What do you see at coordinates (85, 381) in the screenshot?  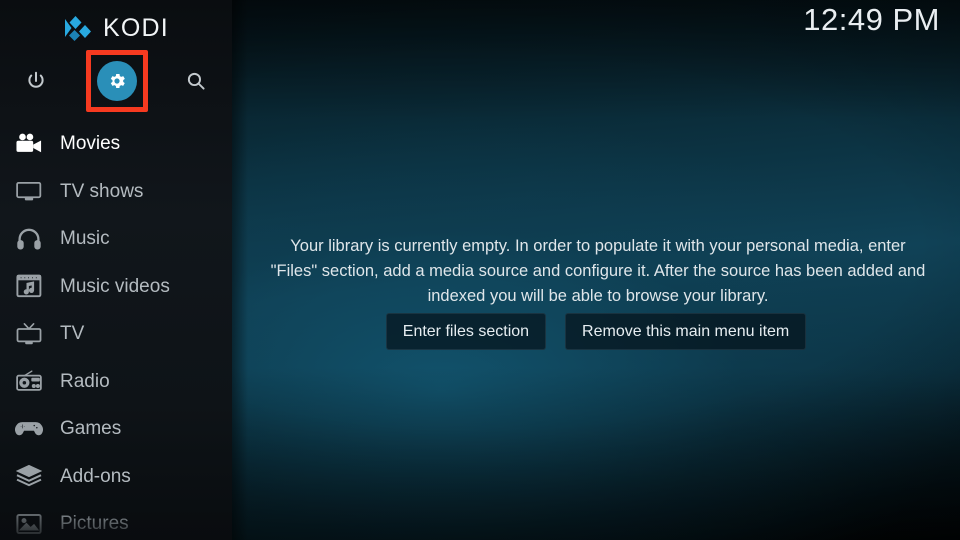 I see `sidebar-item-label: Radio` at bounding box center [85, 381].